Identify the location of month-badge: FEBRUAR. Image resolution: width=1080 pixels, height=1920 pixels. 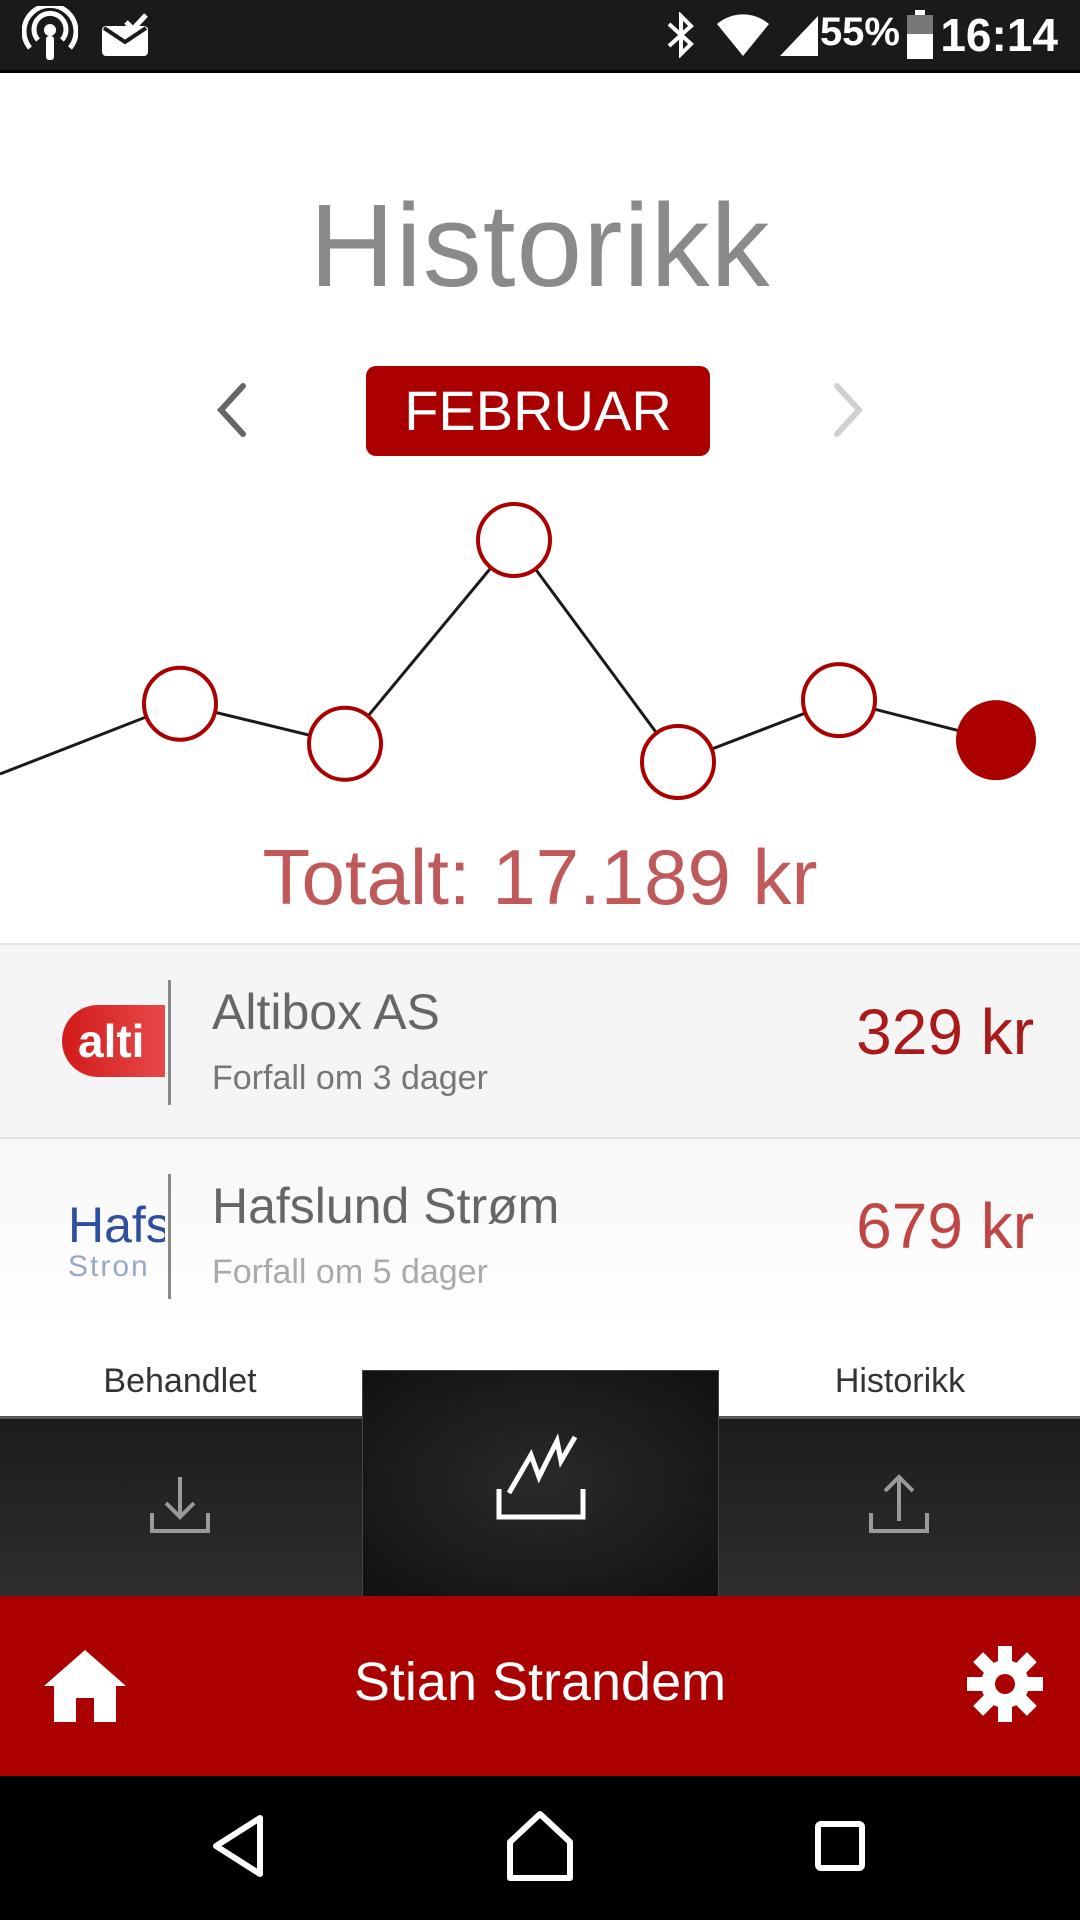
(538, 411).